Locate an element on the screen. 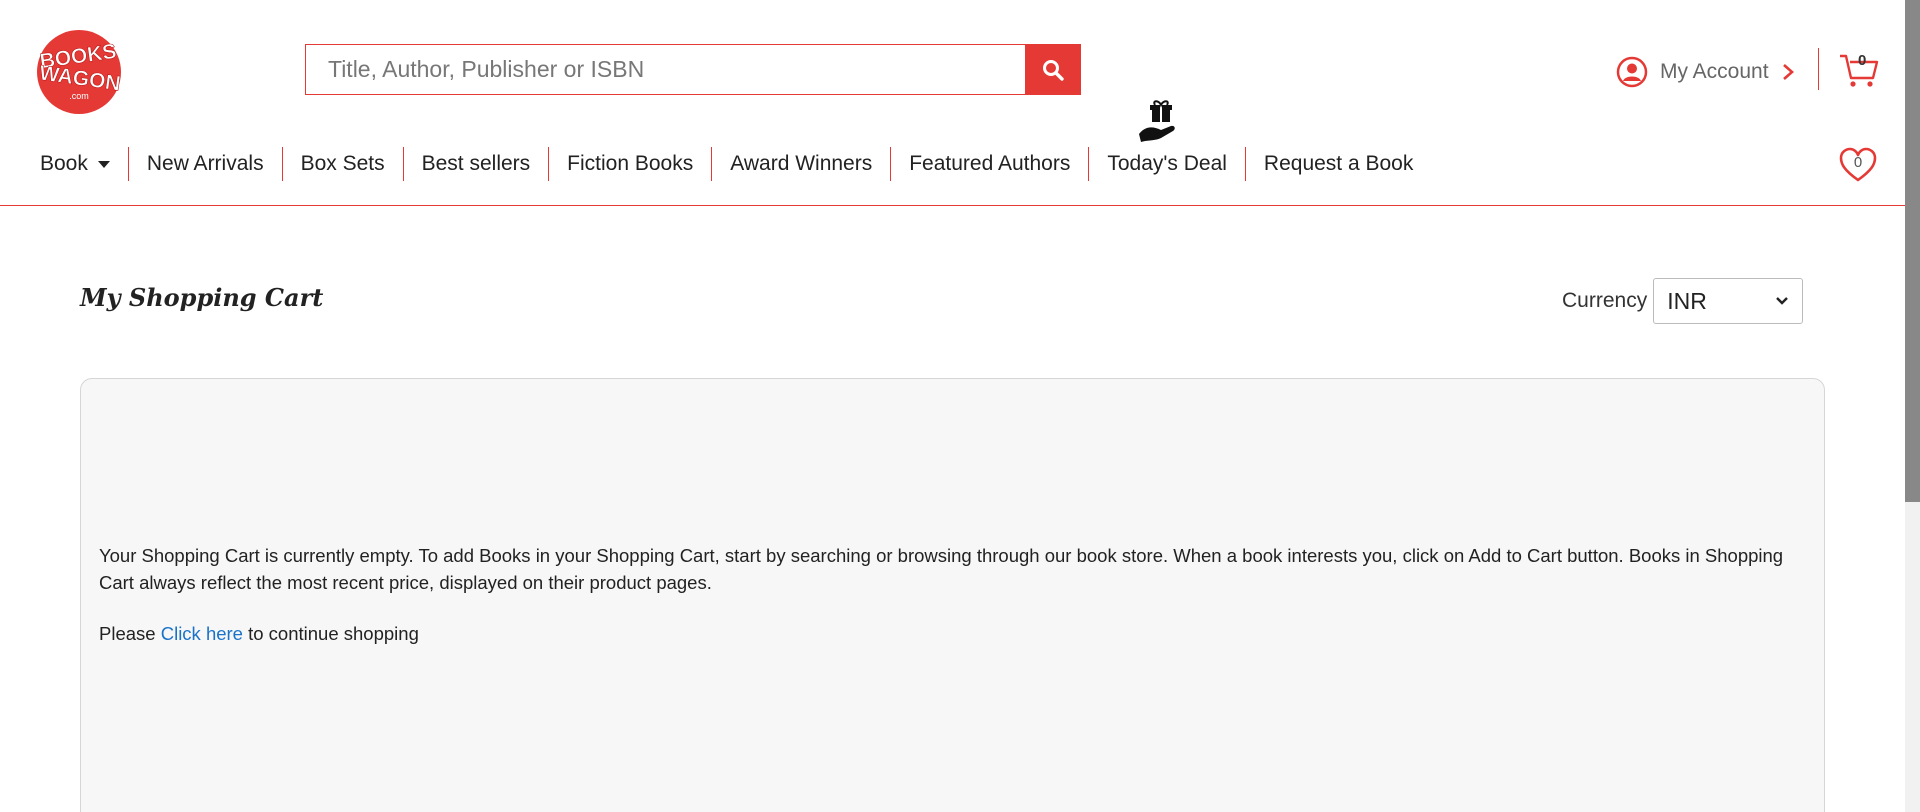  user-circle-icon is located at coordinates (1632, 72).